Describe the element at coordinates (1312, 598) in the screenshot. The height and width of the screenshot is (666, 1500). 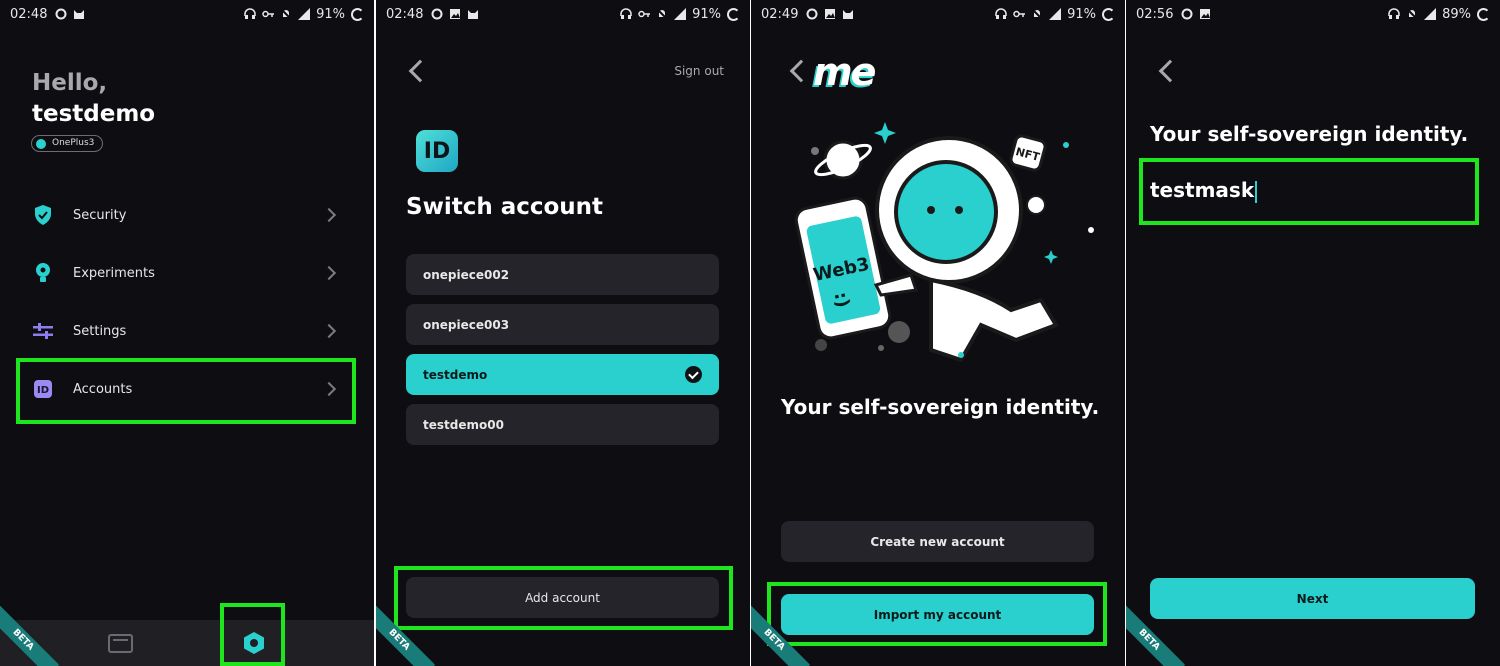
I see `next-button: Next` at that location.